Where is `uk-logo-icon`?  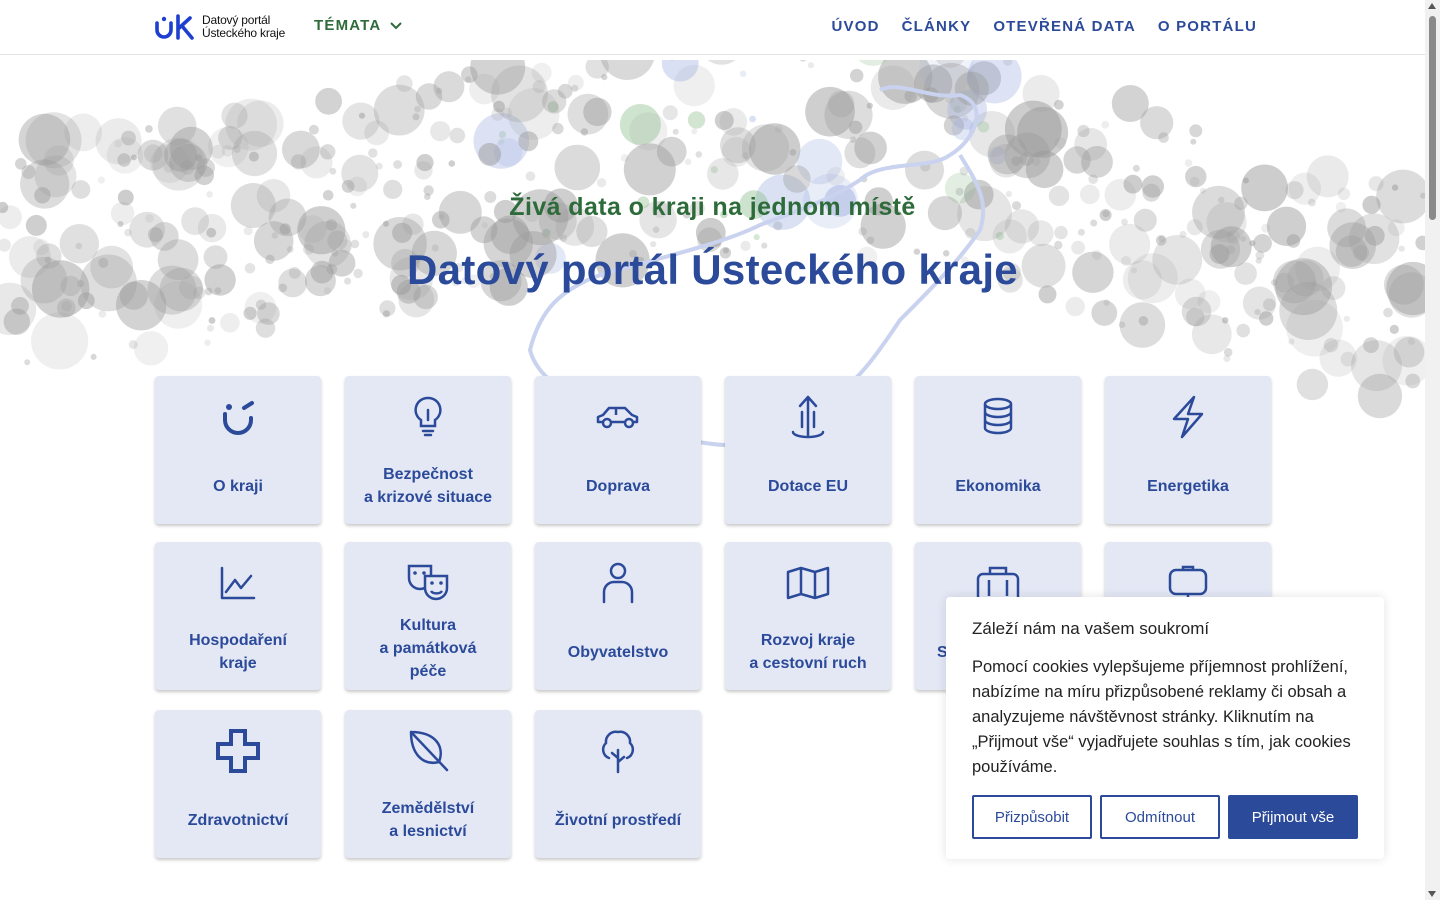
uk-logo-icon is located at coordinates (174, 27).